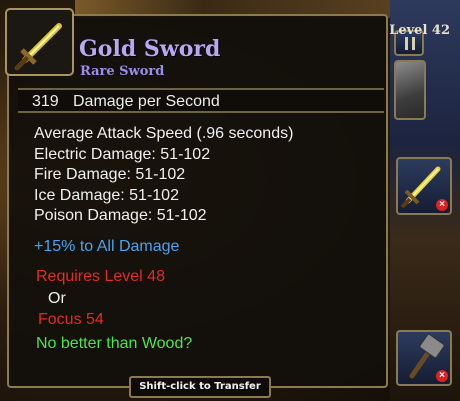 The image size is (460, 401). I want to click on bonus-stat: +15% to All Damage, so click(107, 246).